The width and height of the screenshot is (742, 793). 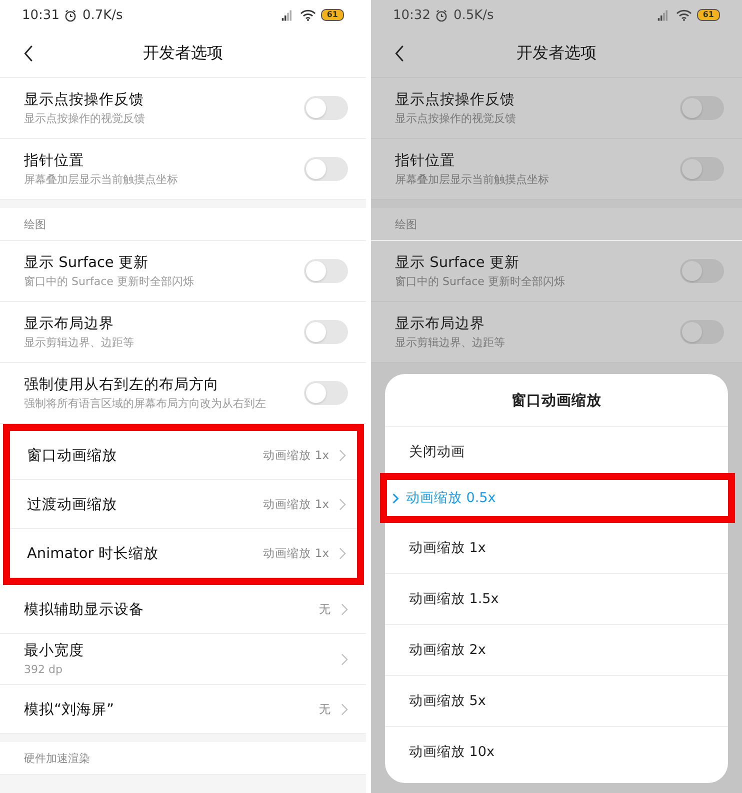 What do you see at coordinates (70, 709) in the screenshot?
I see `setting-title: 模拟“刘海屏”` at bounding box center [70, 709].